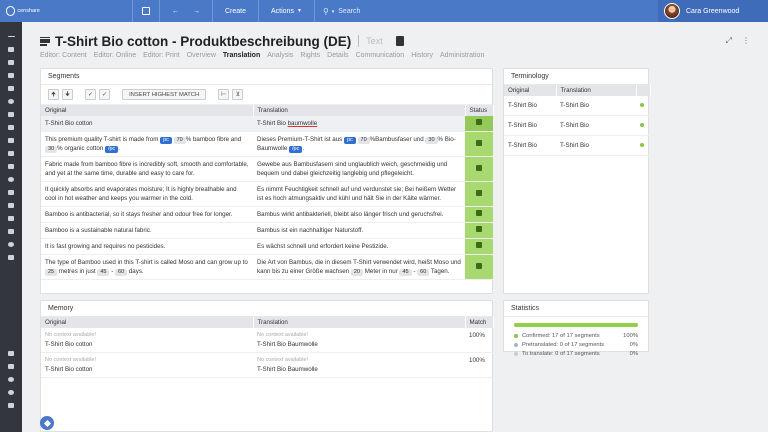 Image resolution: width=768 pixels, height=432 pixels. Describe the element at coordinates (196, 11) in the screenshot. I see `forward-arrow-icon: →` at that location.